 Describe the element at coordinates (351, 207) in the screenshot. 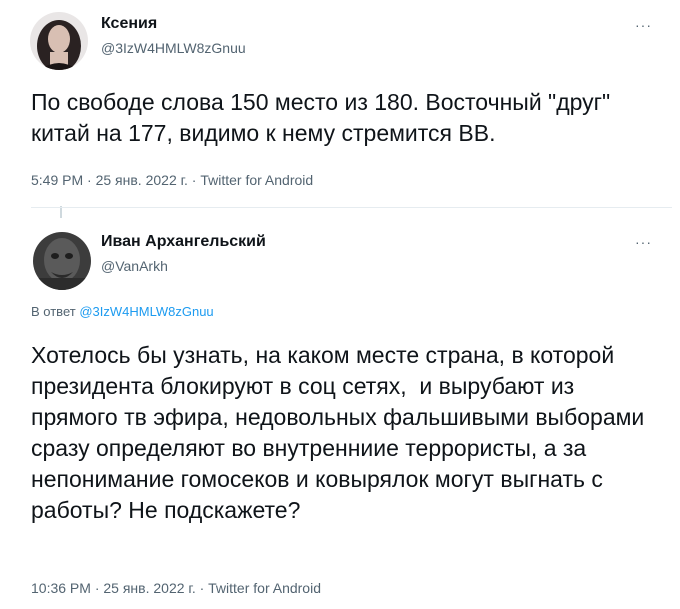

I see `divider` at that location.